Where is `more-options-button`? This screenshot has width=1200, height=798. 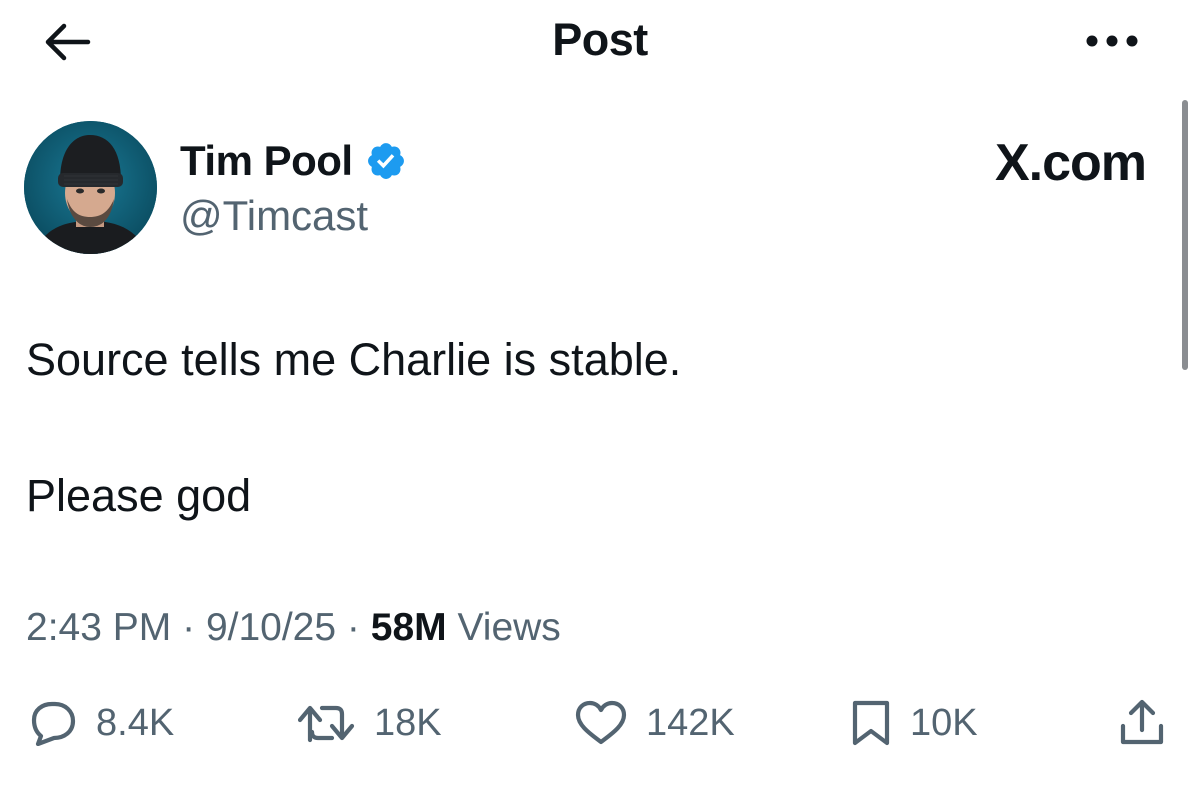
more-options-button is located at coordinates (1112, 41).